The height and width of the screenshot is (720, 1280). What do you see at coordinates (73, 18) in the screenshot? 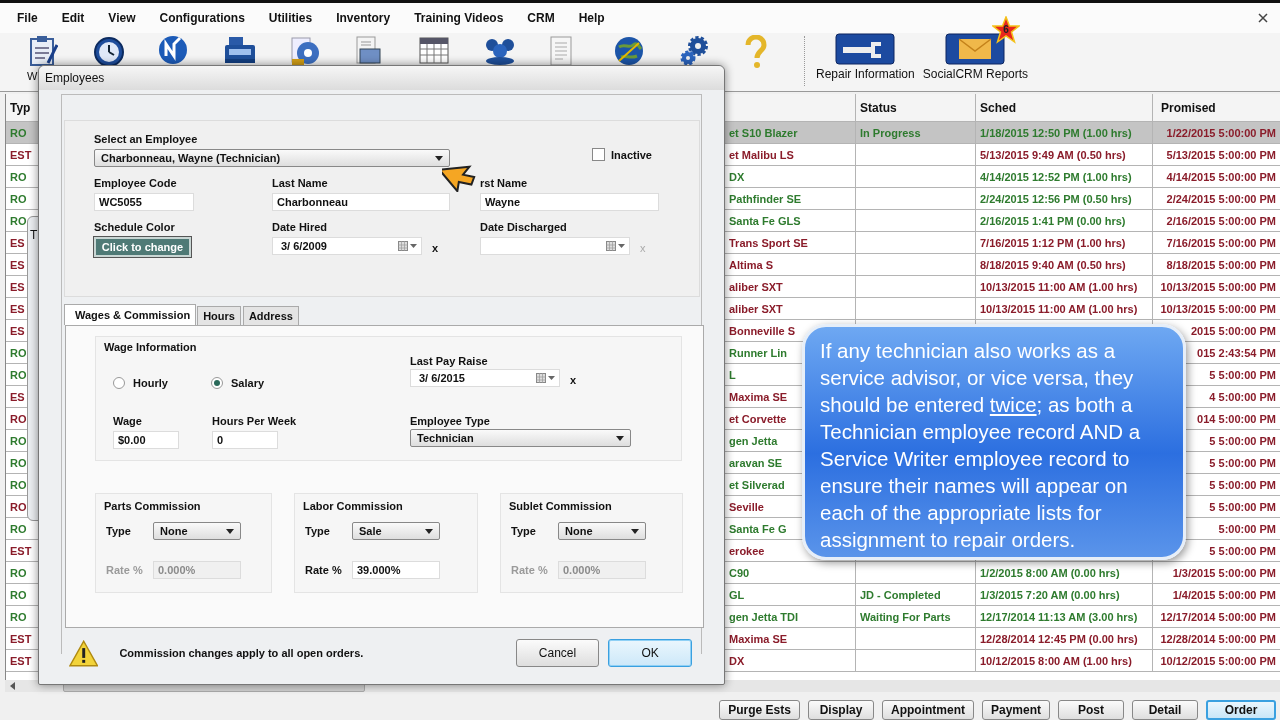
I see `menu-item: Edit` at bounding box center [73, 18].